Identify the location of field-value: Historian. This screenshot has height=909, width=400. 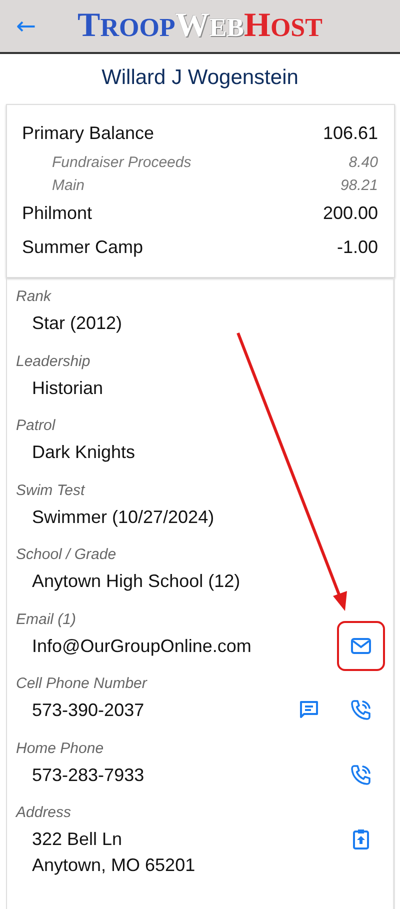
(67, 388).